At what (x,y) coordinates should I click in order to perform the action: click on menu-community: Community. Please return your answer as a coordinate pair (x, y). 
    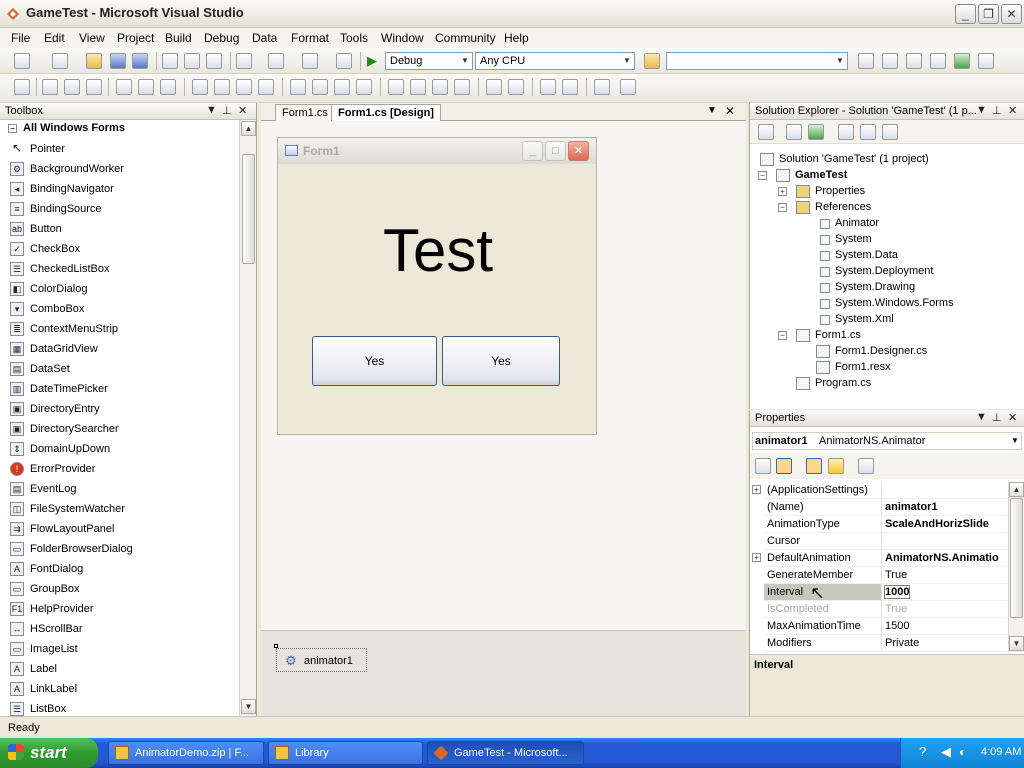
    Looking at the image, I should click on (465, 38).